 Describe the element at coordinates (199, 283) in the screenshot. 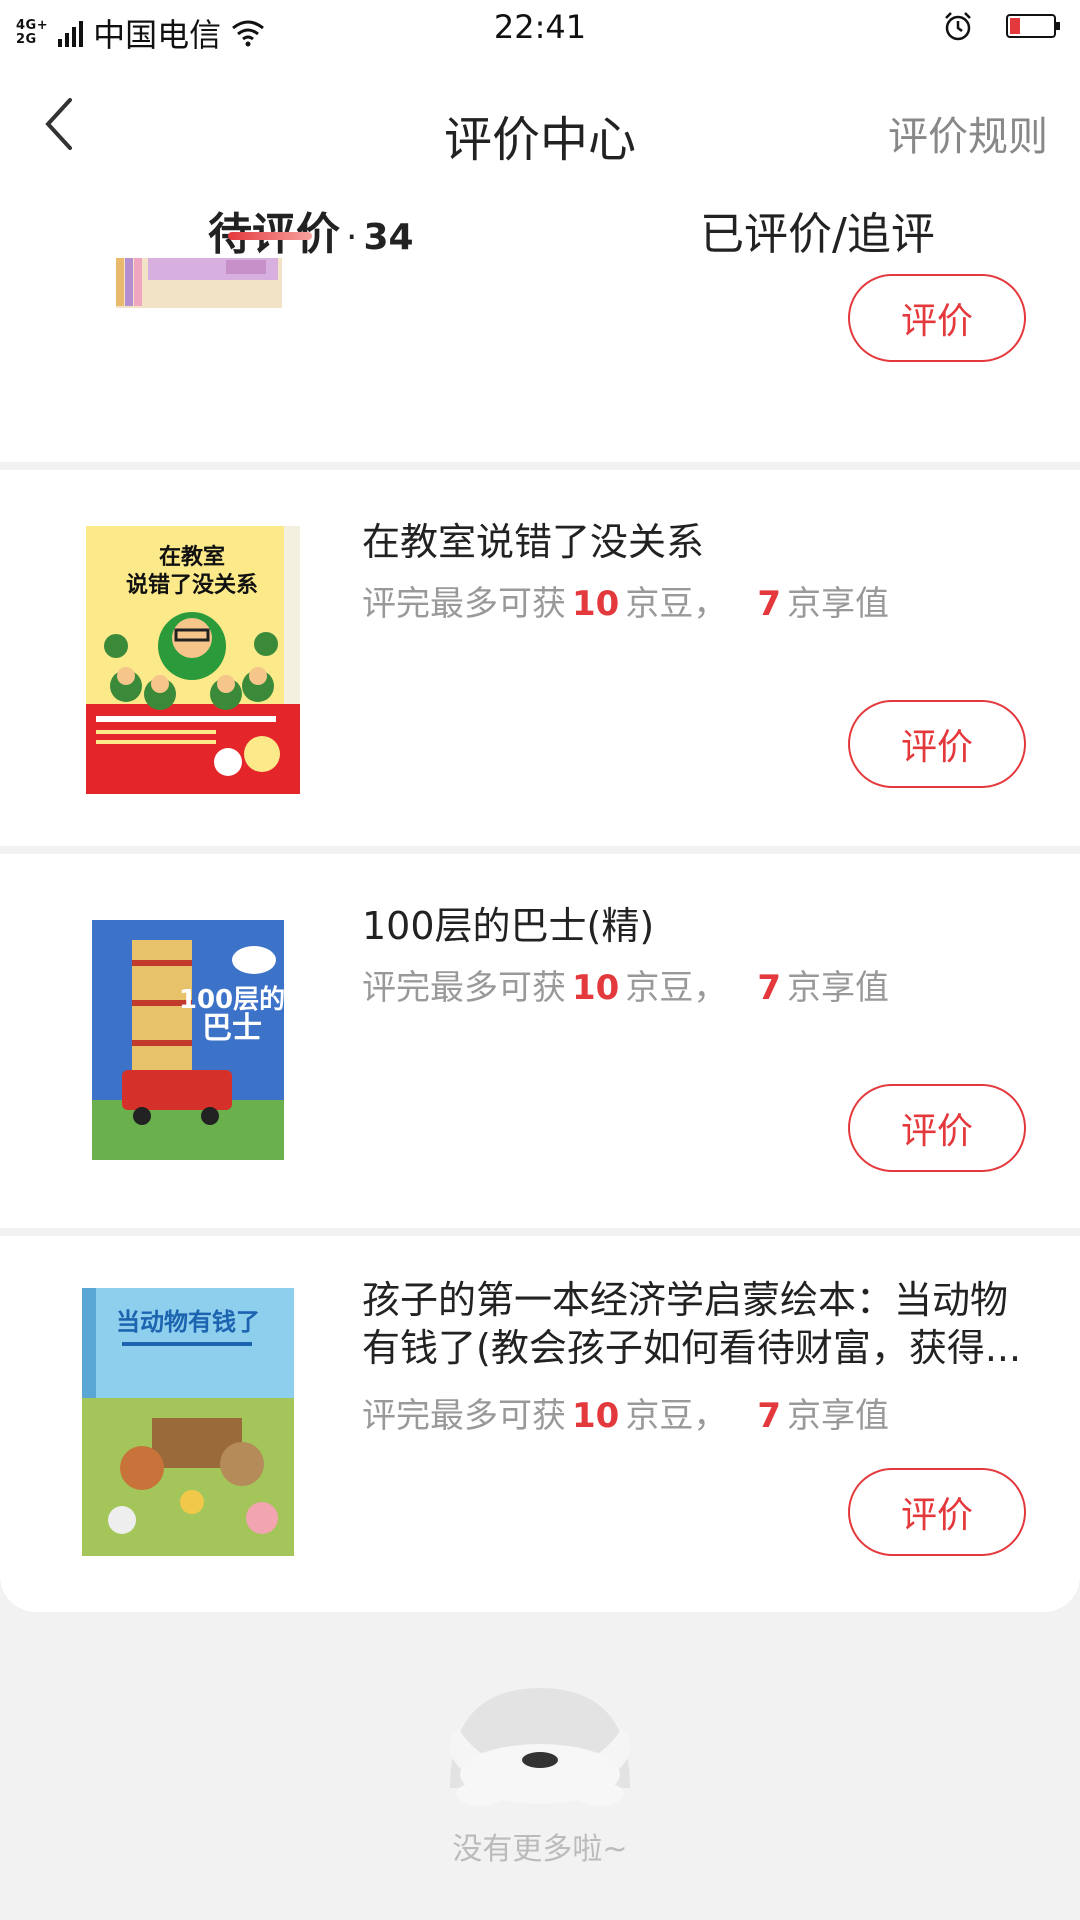

I see `product-cover-image` at that location.